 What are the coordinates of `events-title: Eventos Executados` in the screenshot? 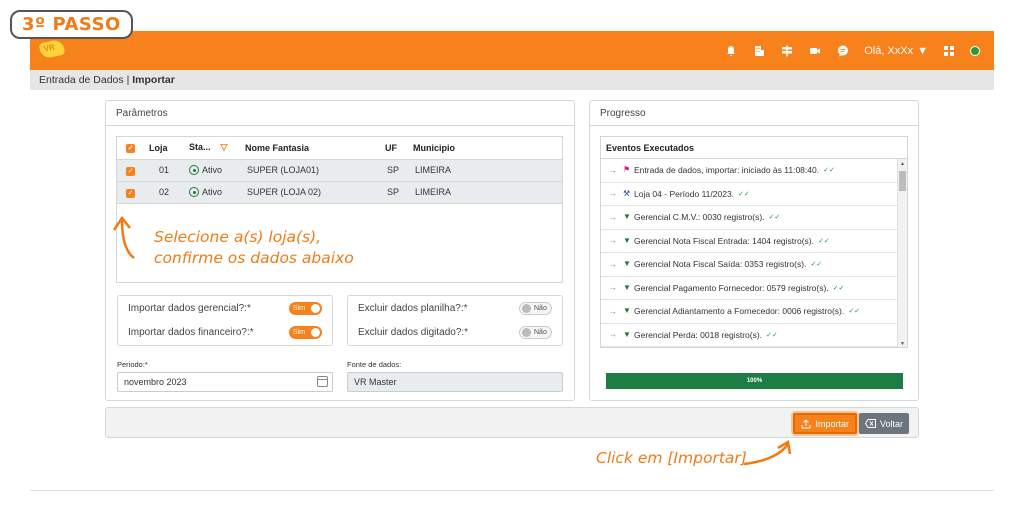 It's located at (754, 148).